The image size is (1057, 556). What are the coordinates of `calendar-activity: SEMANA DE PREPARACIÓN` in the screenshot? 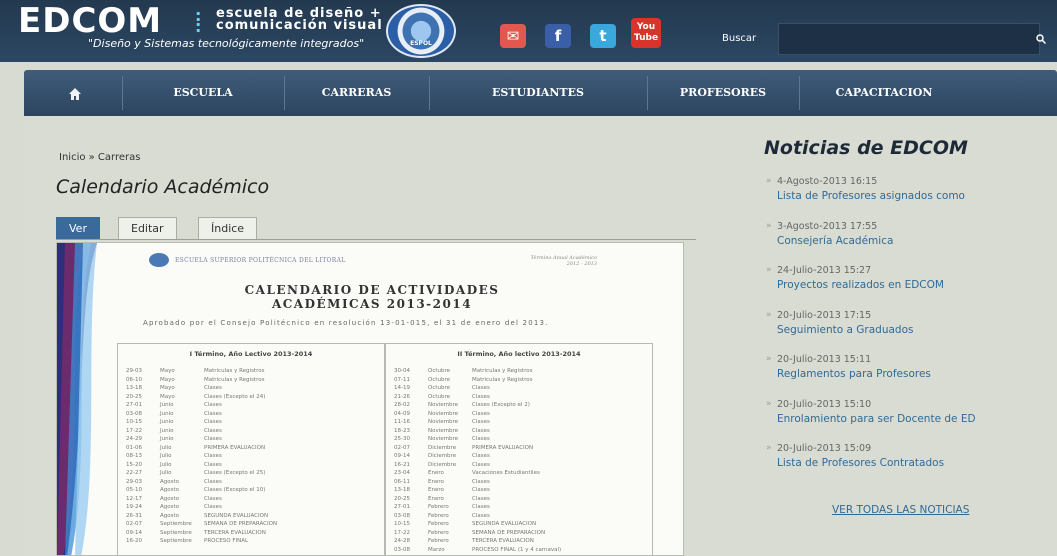 It's located at (241, 524).